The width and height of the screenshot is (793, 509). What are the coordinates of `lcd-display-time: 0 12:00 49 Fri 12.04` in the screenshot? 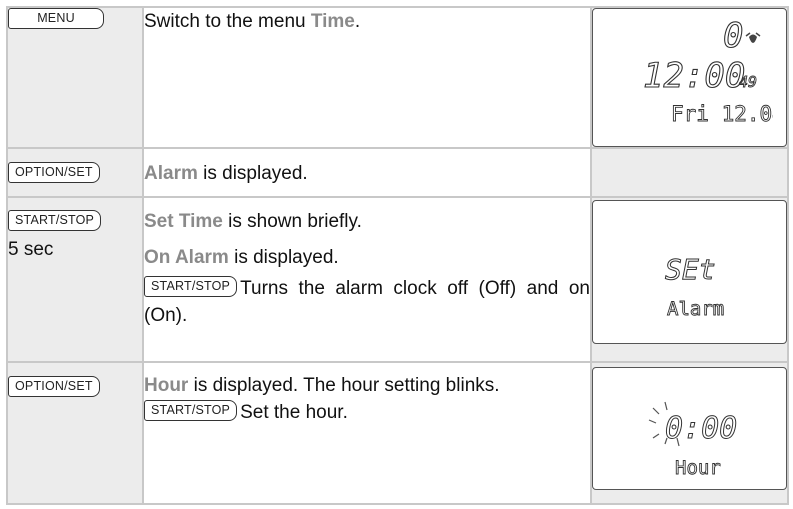 It's located at (689, 77).